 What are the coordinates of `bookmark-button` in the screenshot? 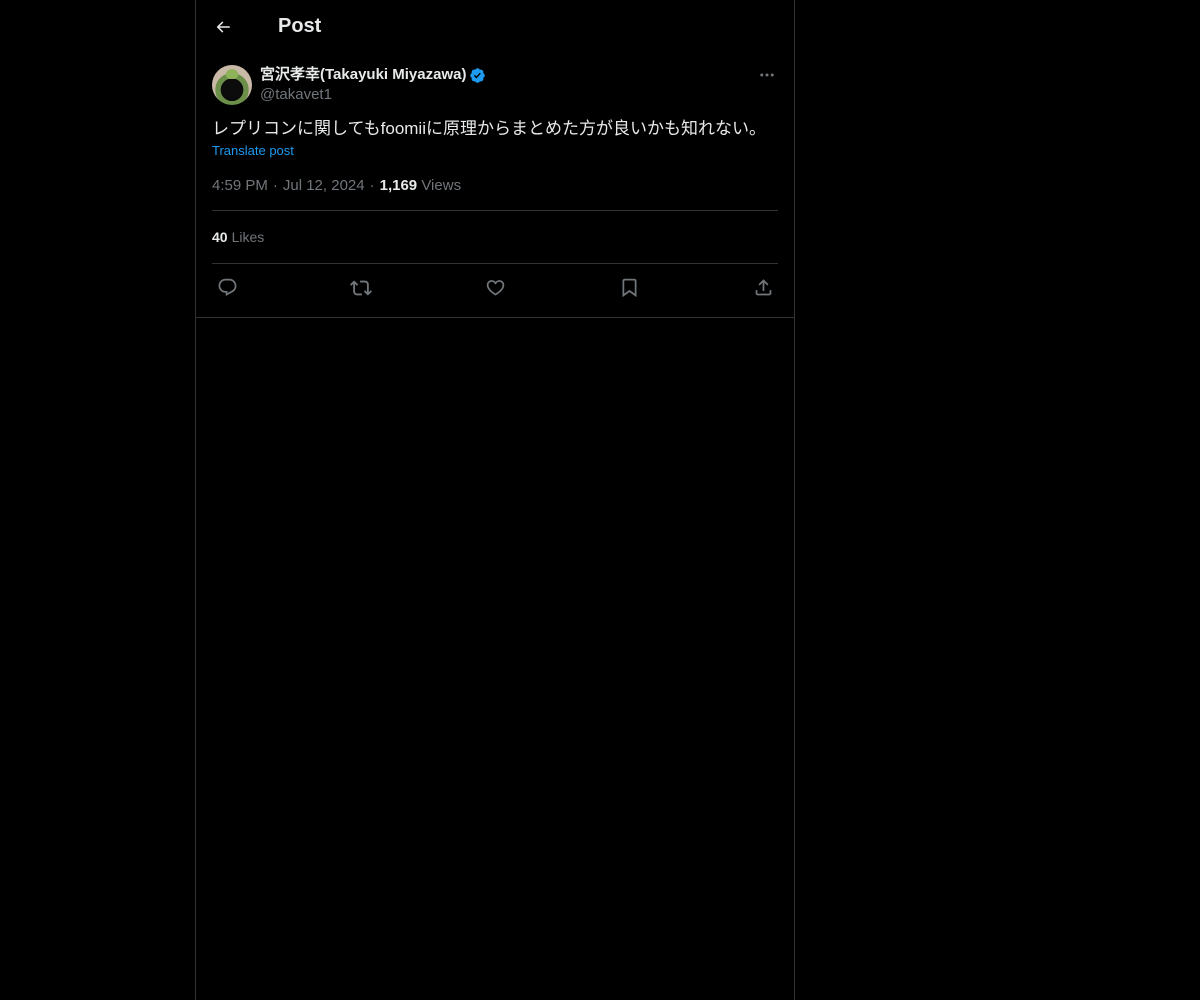 It's located at (629, 288).